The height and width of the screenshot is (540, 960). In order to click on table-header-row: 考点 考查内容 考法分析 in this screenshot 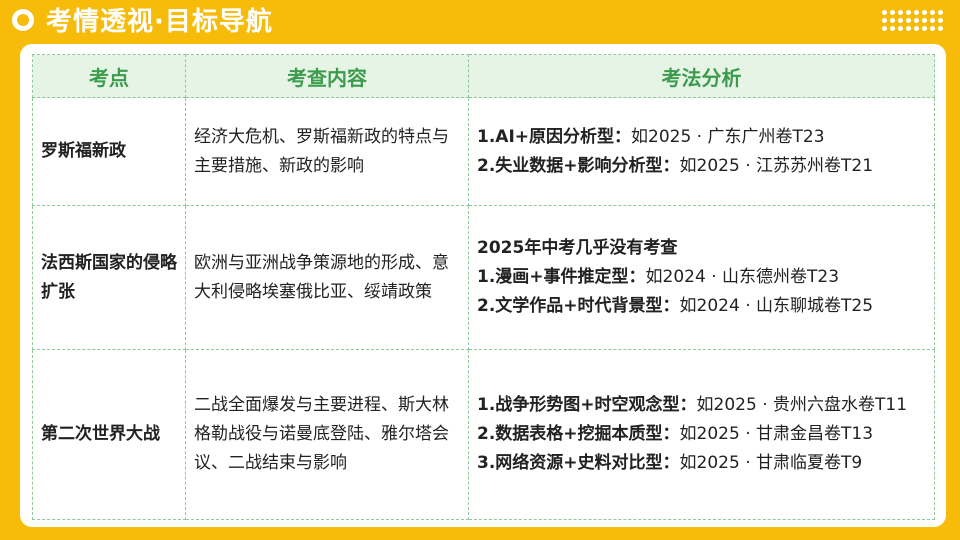, I will do `click(483, 76)`.